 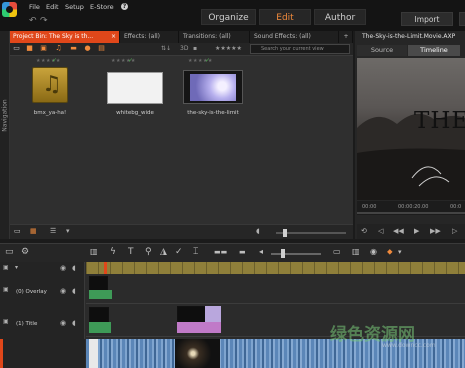 What do you see at coordinates (105, 268) in the screenshot?
I see `playhead-marker` at bounding box center [105, 268].